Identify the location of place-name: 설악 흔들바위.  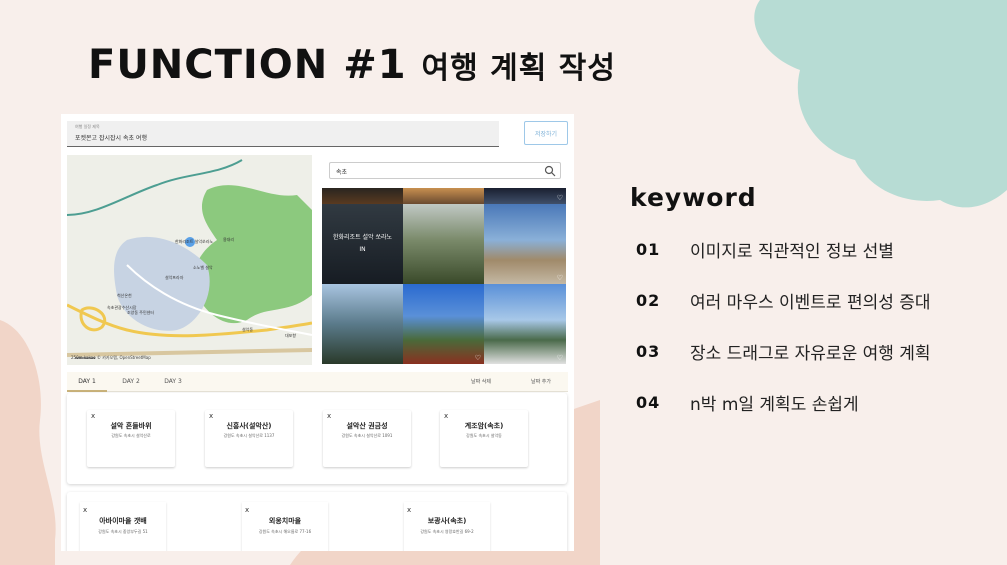
(131, 426).